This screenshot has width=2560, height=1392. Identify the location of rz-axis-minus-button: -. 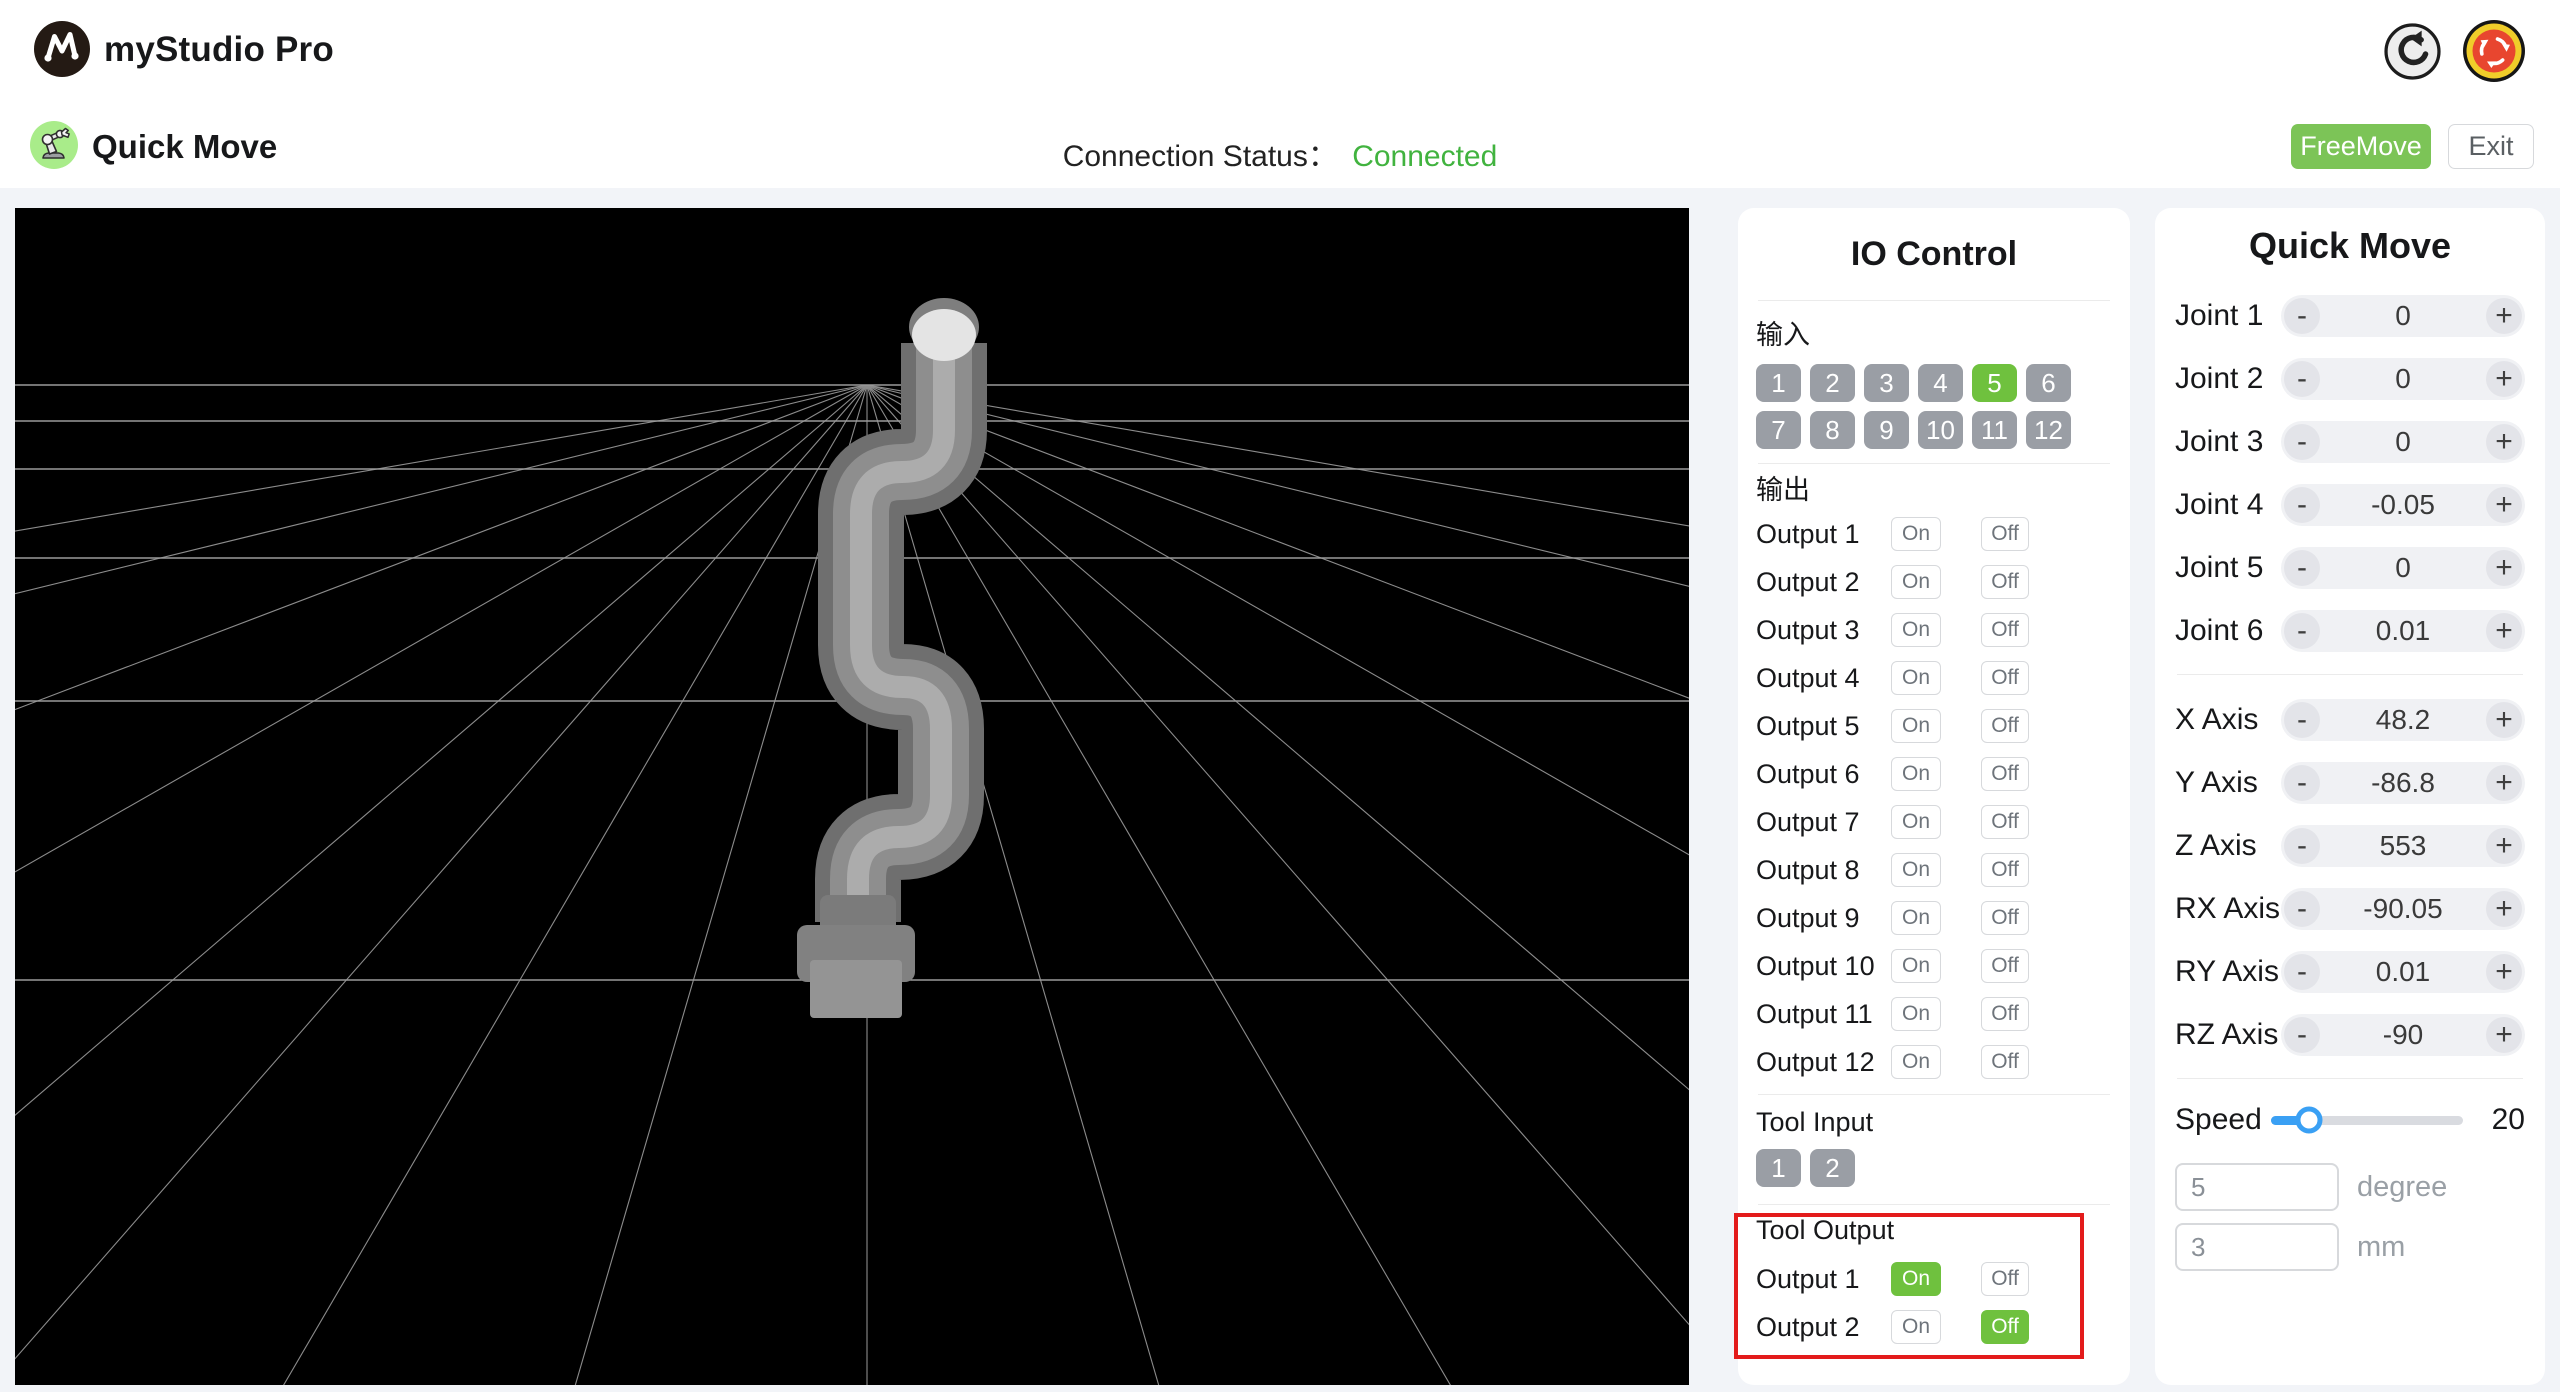
(2302, 1034).